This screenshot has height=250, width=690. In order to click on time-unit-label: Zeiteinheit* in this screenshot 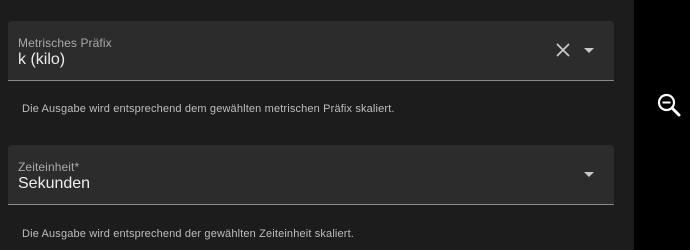, I will do `click(49, 167)`.